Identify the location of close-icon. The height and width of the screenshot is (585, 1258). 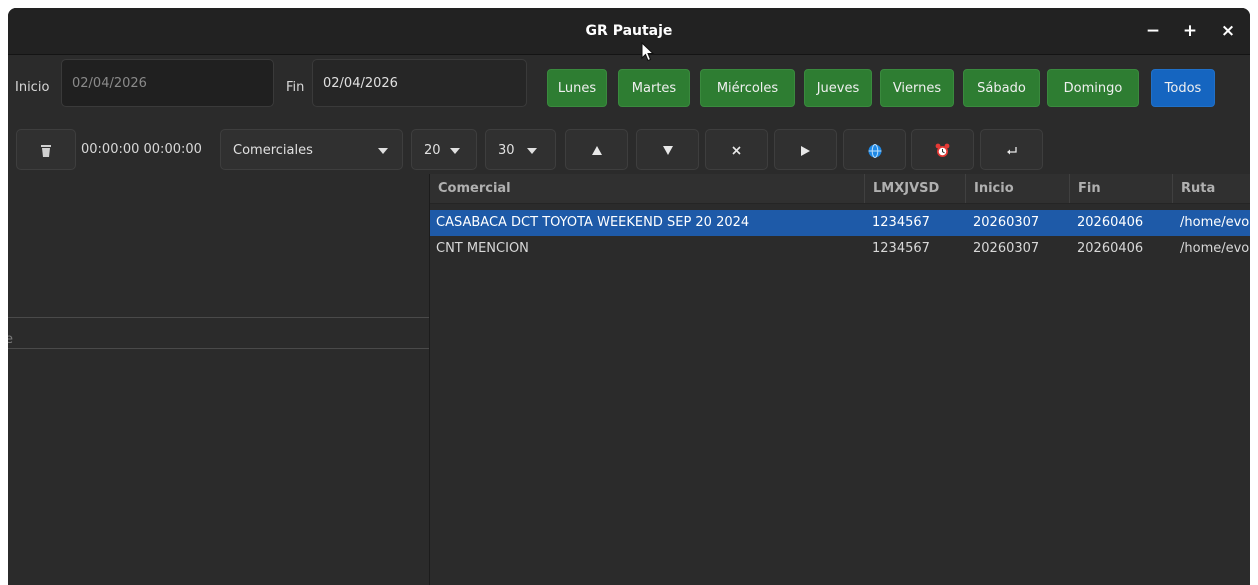
(736, 150).